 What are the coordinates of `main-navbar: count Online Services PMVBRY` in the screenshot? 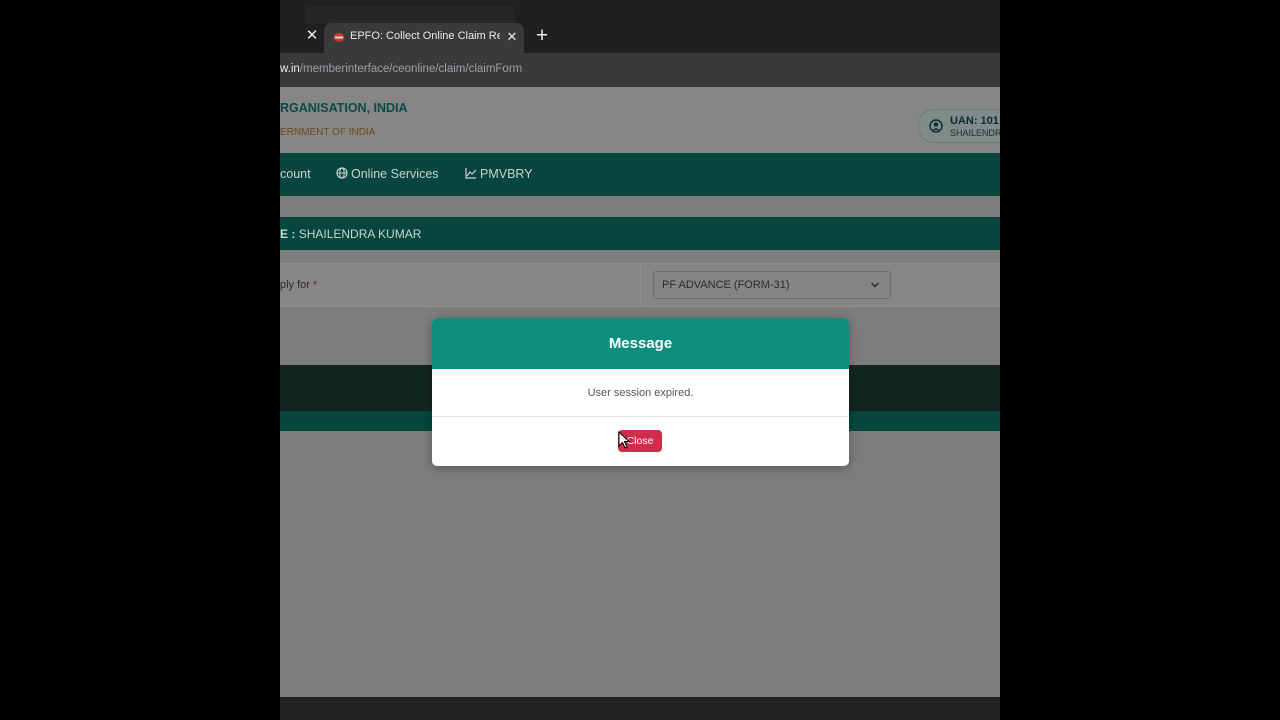 It's located at (640, 174).